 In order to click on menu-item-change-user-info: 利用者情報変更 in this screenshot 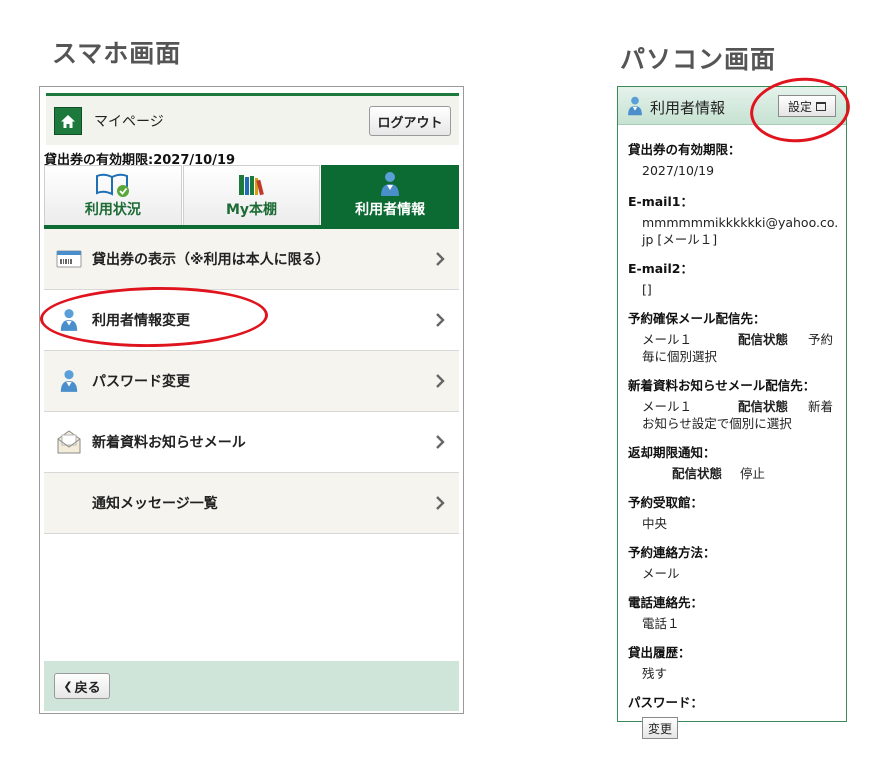, I will do `click(251, 320)`.